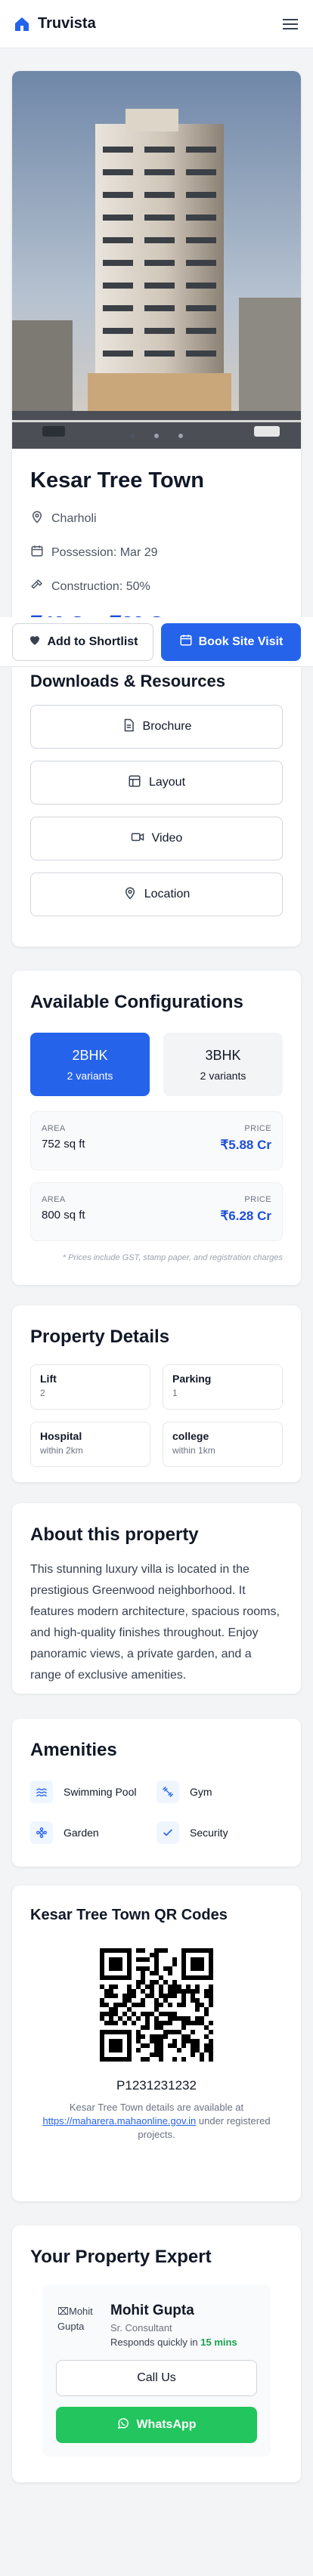 This screenshot has height=2576, width=313. I want to click on amenity-item: Swimming Pool, so click(93, 1792).